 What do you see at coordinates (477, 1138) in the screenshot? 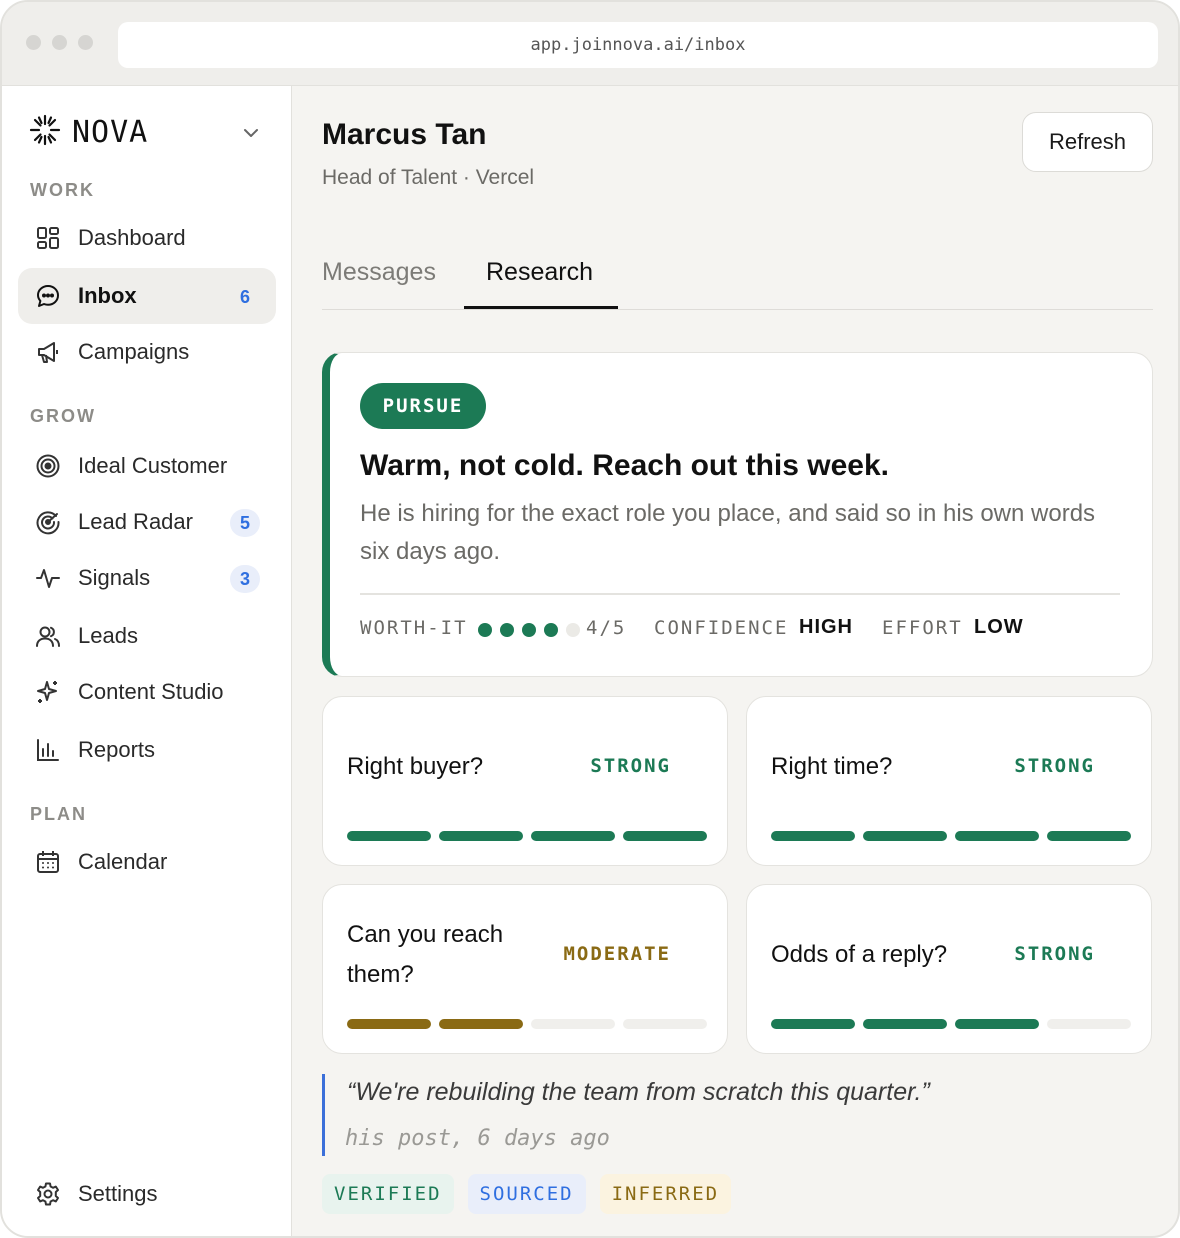
I see `quote-source: his post, 6 days ago` at bounding box center [477, 1138].